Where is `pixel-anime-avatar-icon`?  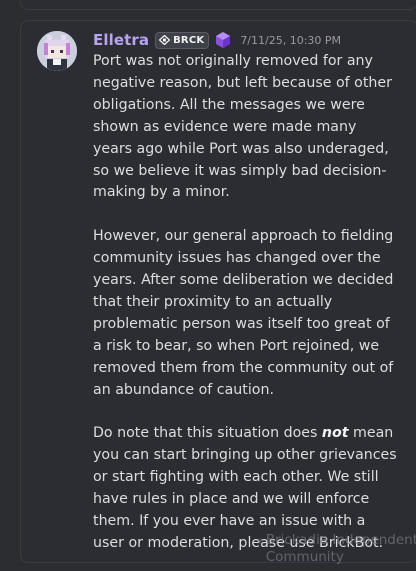 pixel-anime-avatar-icon is located at coordinates (57, 51).